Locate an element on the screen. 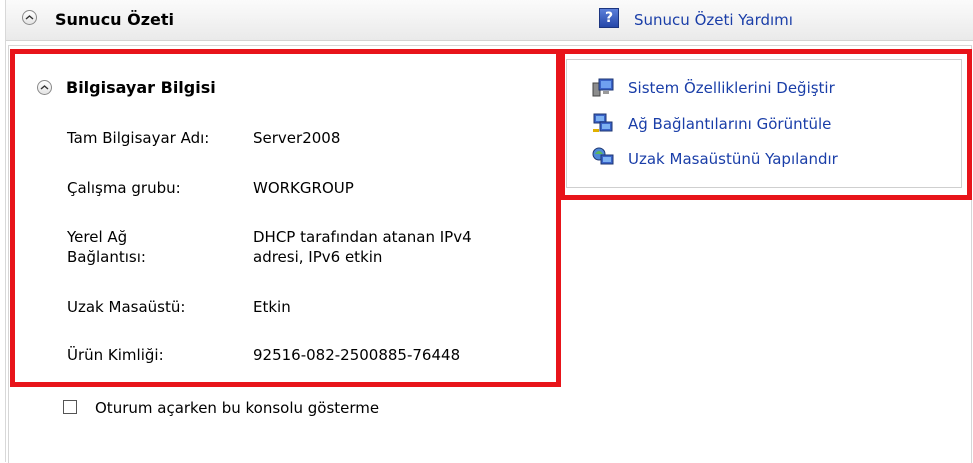 Image resolution: width=973 pixels, height=463 pixels. task-network-connections: Ağ Bağlantılarını Görüntüle is located at coordinates (729, 124).